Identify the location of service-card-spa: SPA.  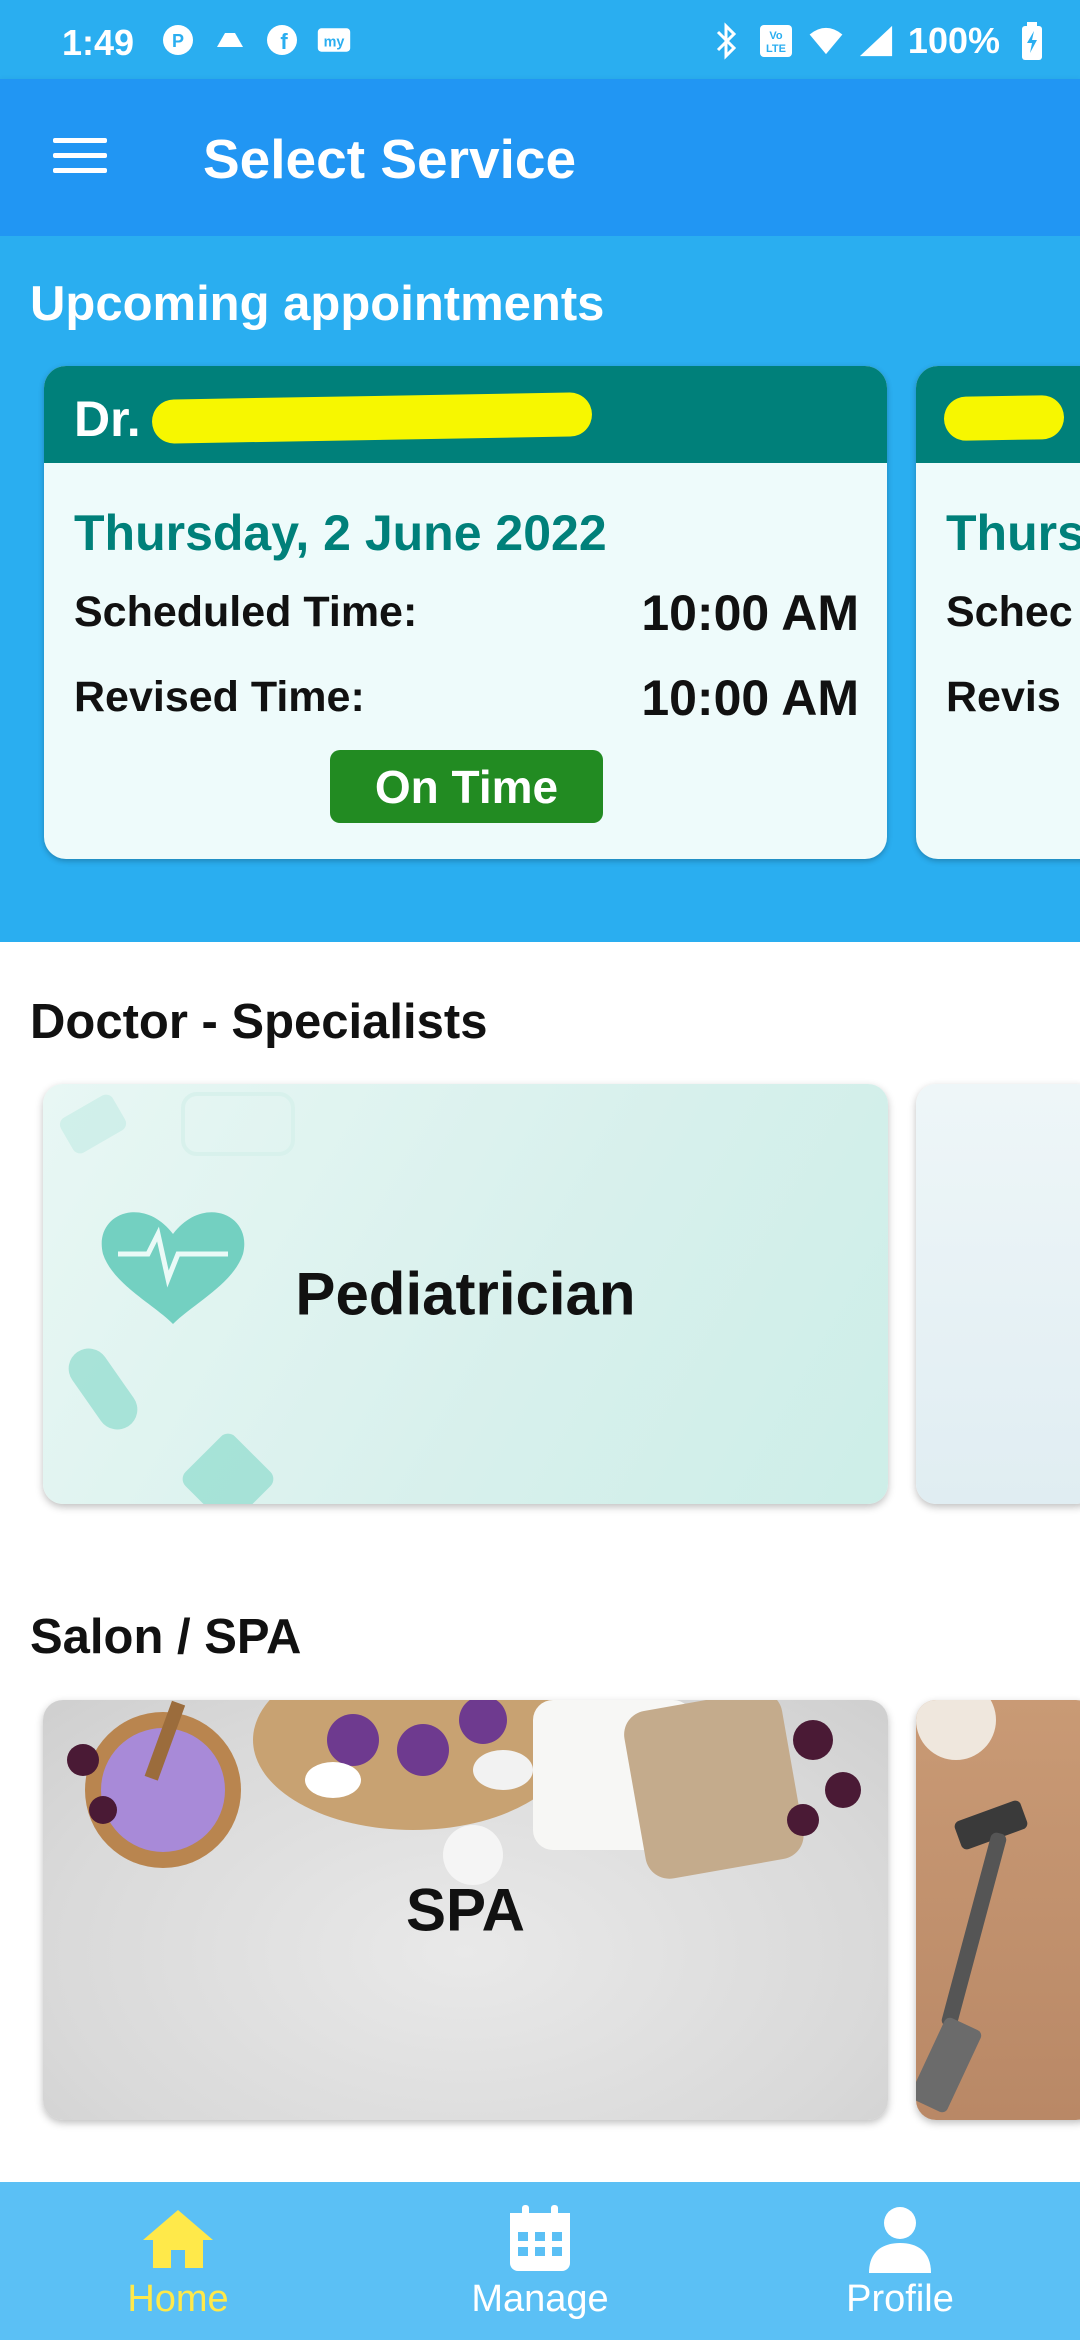
(465, 1910).